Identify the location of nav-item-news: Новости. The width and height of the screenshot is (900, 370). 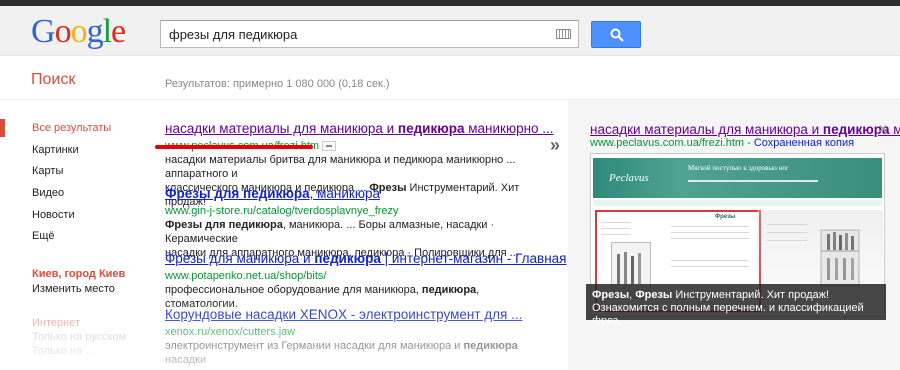
(75, 216).